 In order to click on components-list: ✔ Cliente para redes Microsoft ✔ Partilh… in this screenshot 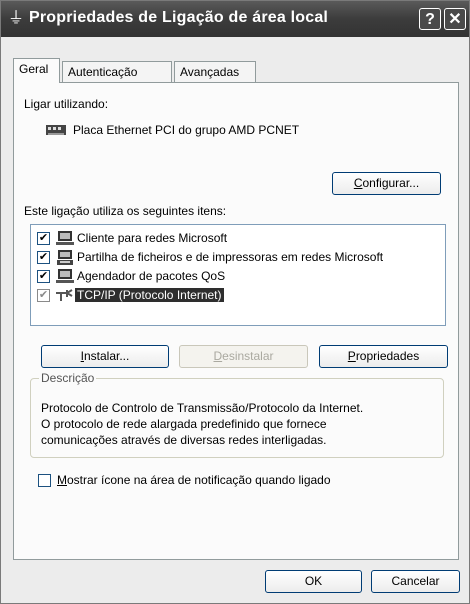, I will do `click(238, 275)`.